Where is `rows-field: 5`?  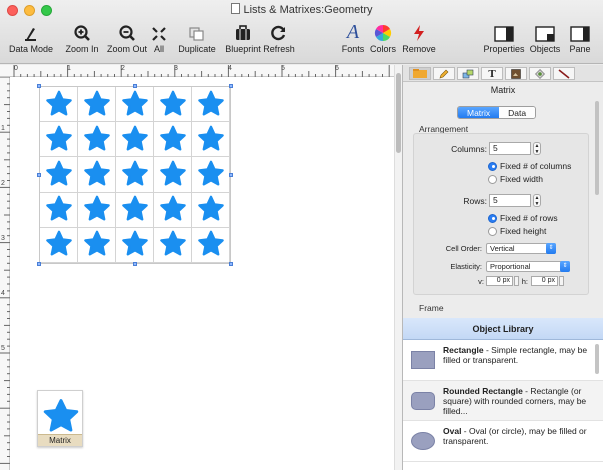
rows-field: 5 is located at coordinates (510, 200).